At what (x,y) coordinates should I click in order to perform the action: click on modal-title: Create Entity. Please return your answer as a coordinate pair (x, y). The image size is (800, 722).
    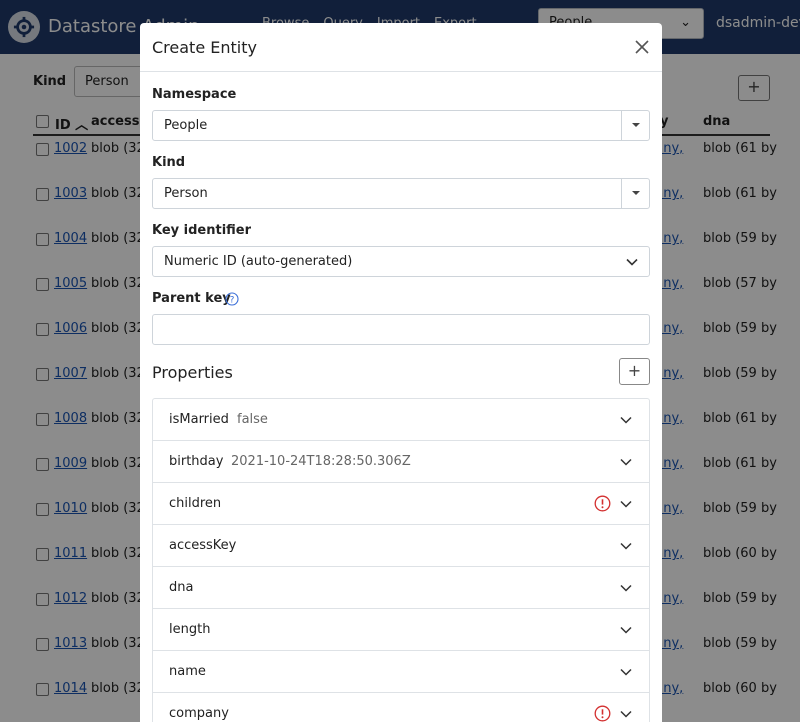
    Looking at the image, I should click on (204, 47).